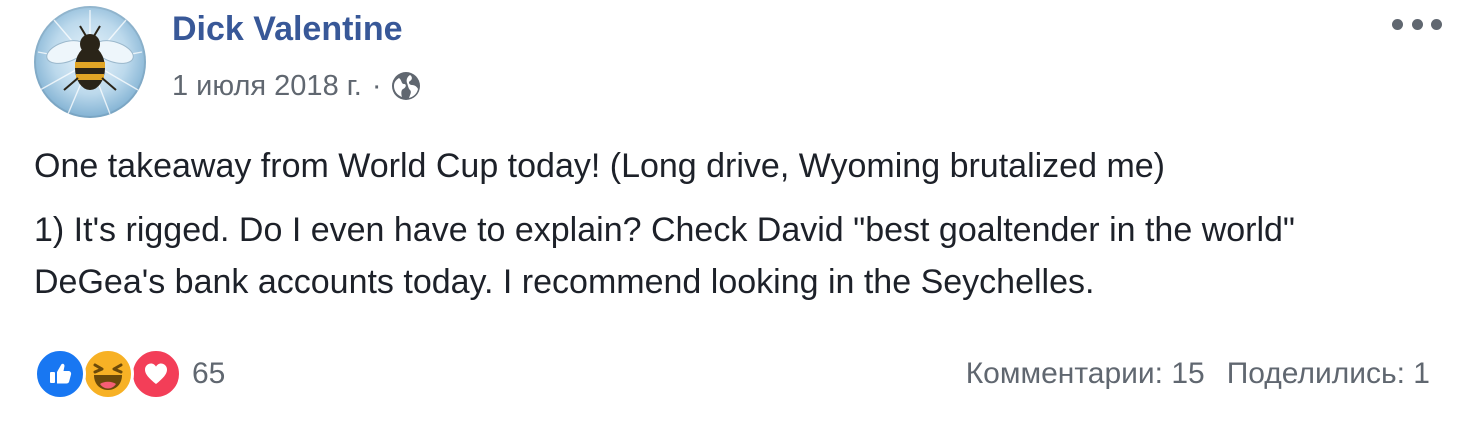 The height and width of the screenshot is (425, 1460). What do you see at coordinates (156, 374) in the screenshot?
I see `love-icon` at bounding box center [156, 374].